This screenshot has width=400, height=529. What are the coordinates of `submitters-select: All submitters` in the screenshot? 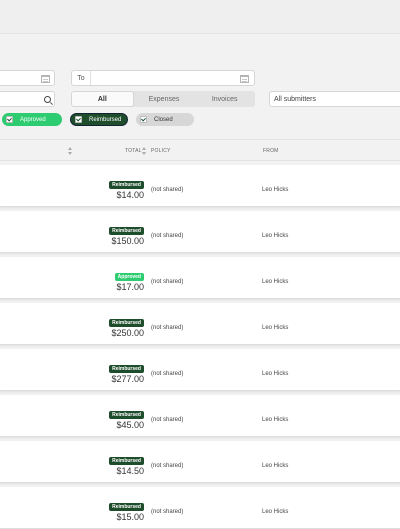 It's located at (334, 99).